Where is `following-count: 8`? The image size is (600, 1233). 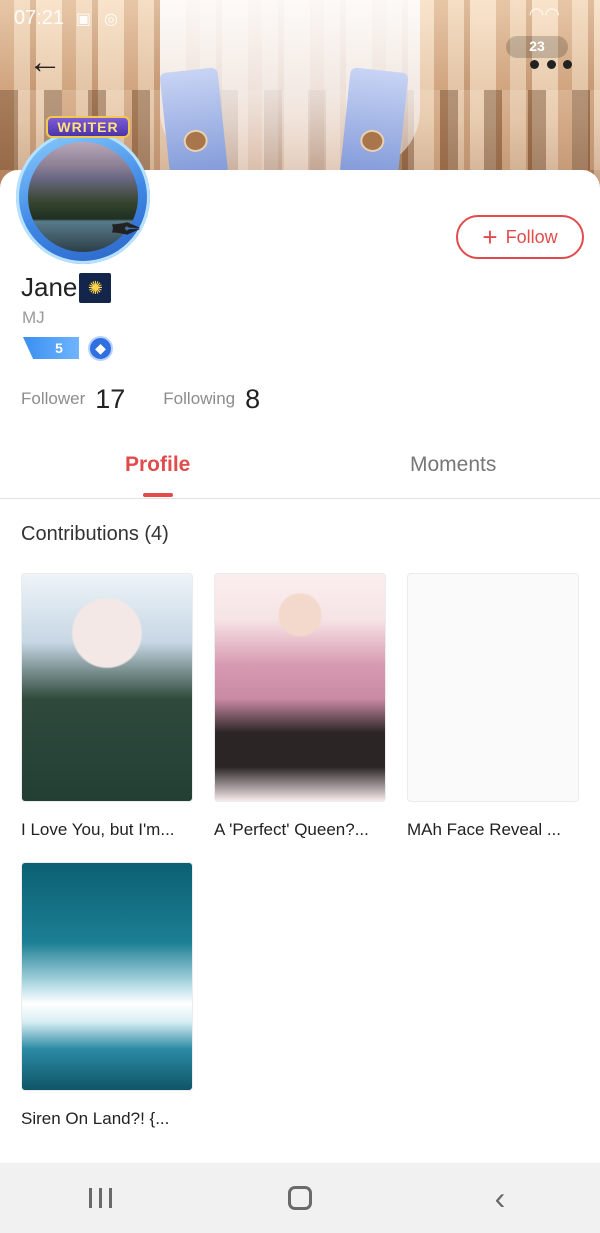
following-count: 8 is located at coordinates (252, 399).